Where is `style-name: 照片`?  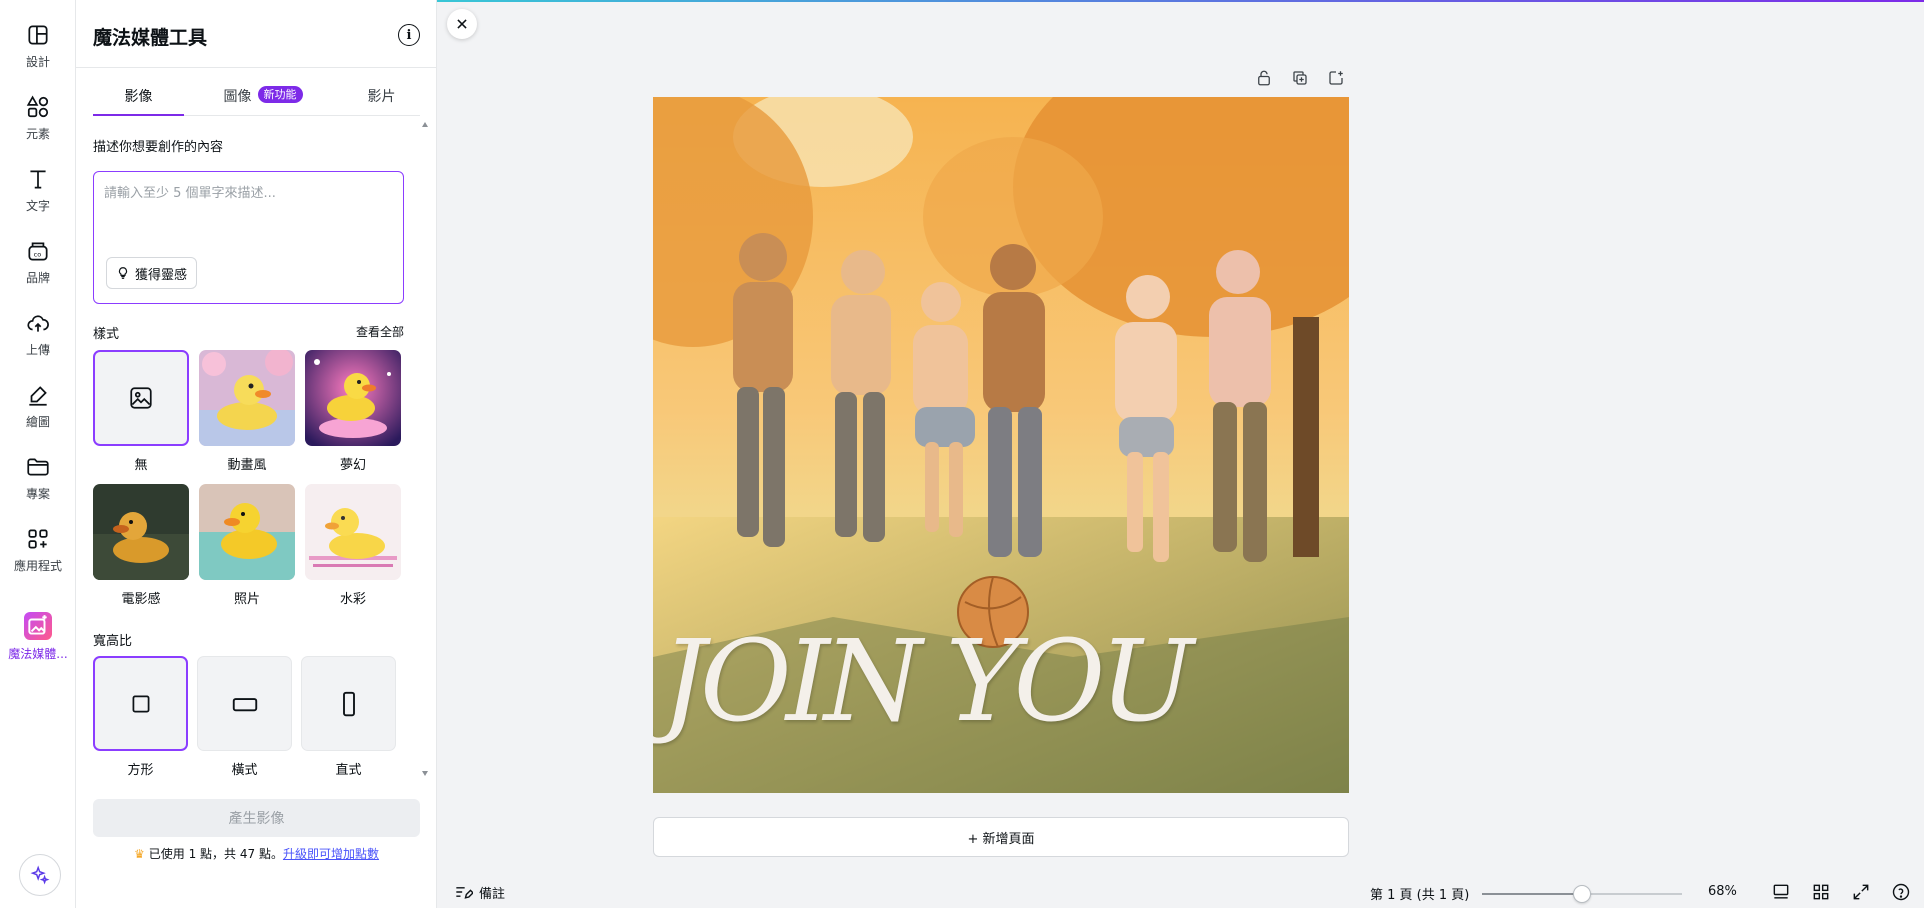
style-name: 照片 is located at coordinates (246, 599).